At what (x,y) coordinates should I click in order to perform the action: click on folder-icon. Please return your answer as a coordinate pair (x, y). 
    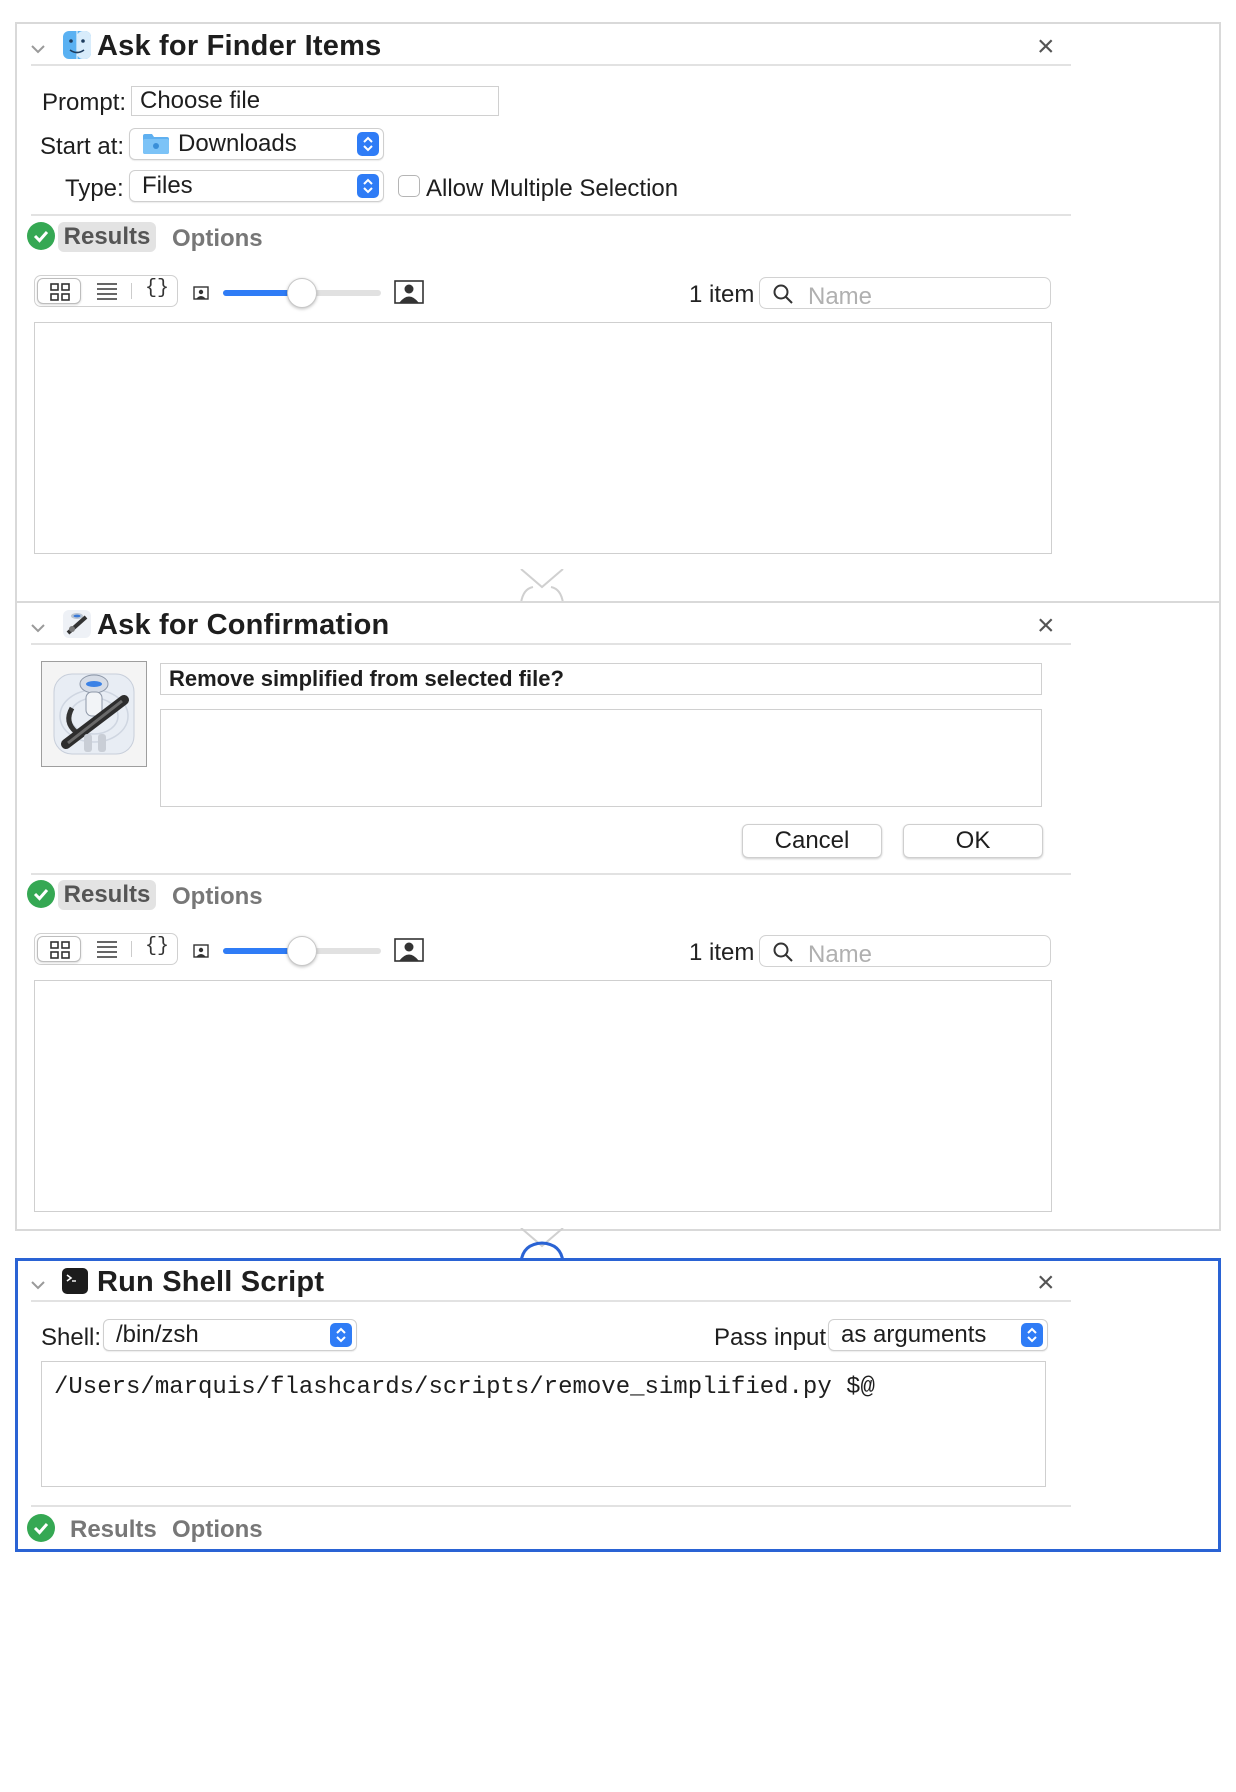
    Looking at the image, I should click on (156, 144).